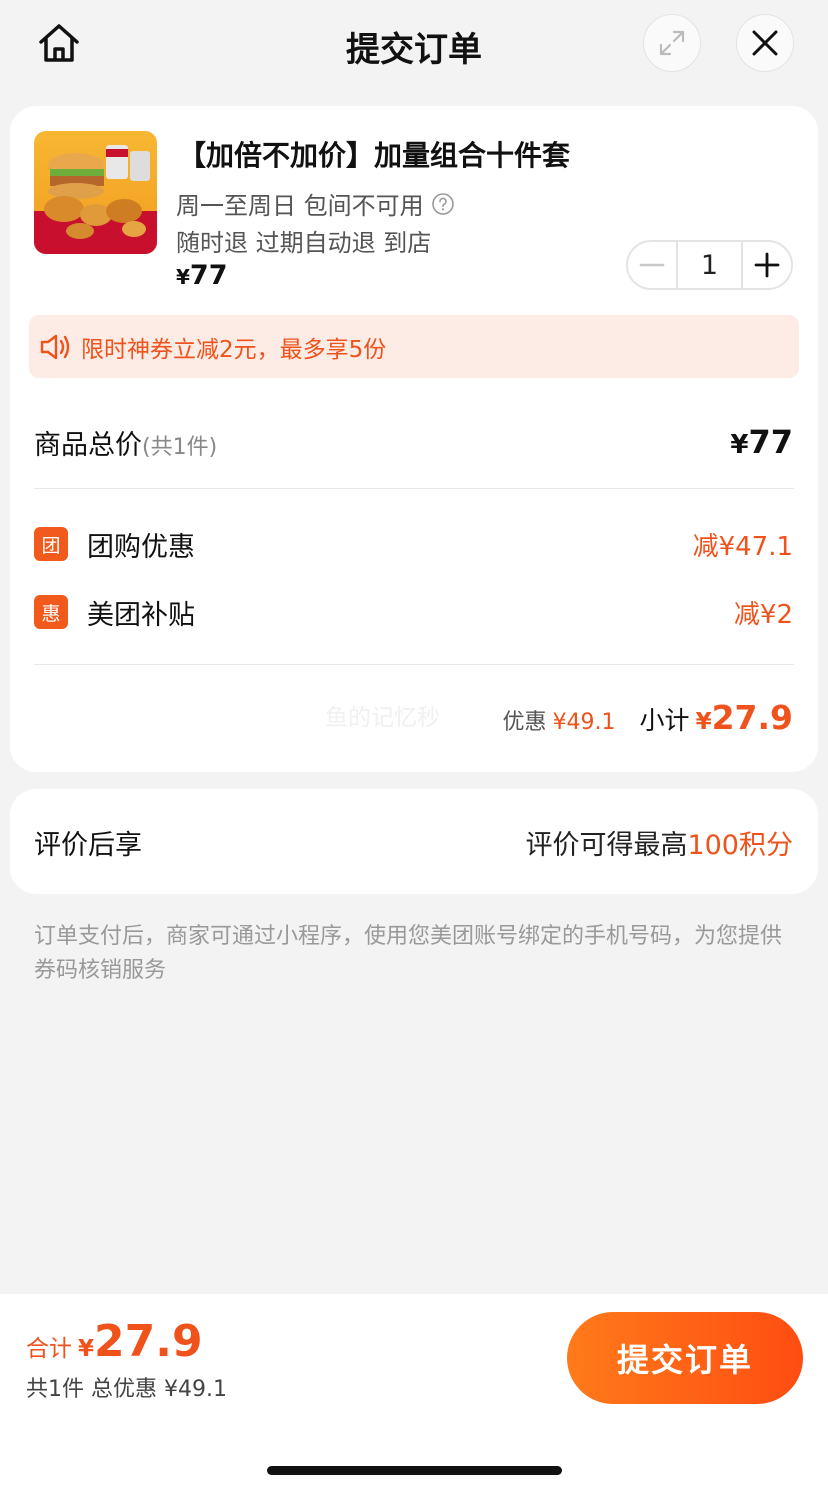 Image resolution: width=828 pixels, height=1492 pixels. Describe the element at coordinates (413, 612) in the screenshot. I see `discount-row-subsidy: 惠 美团补贴 减¥2` at that location.